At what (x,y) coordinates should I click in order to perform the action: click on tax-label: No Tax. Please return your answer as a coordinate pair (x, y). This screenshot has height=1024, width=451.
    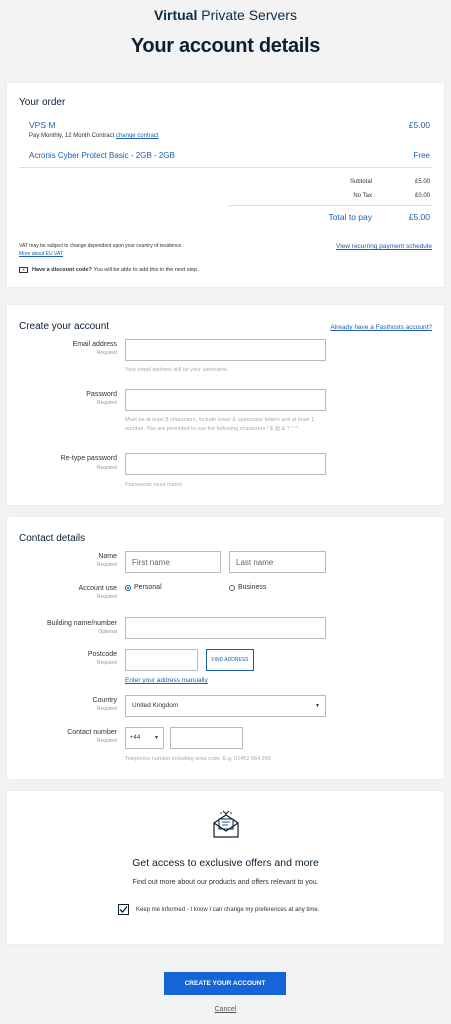
    Looking at the image, I should click on (362, 196).